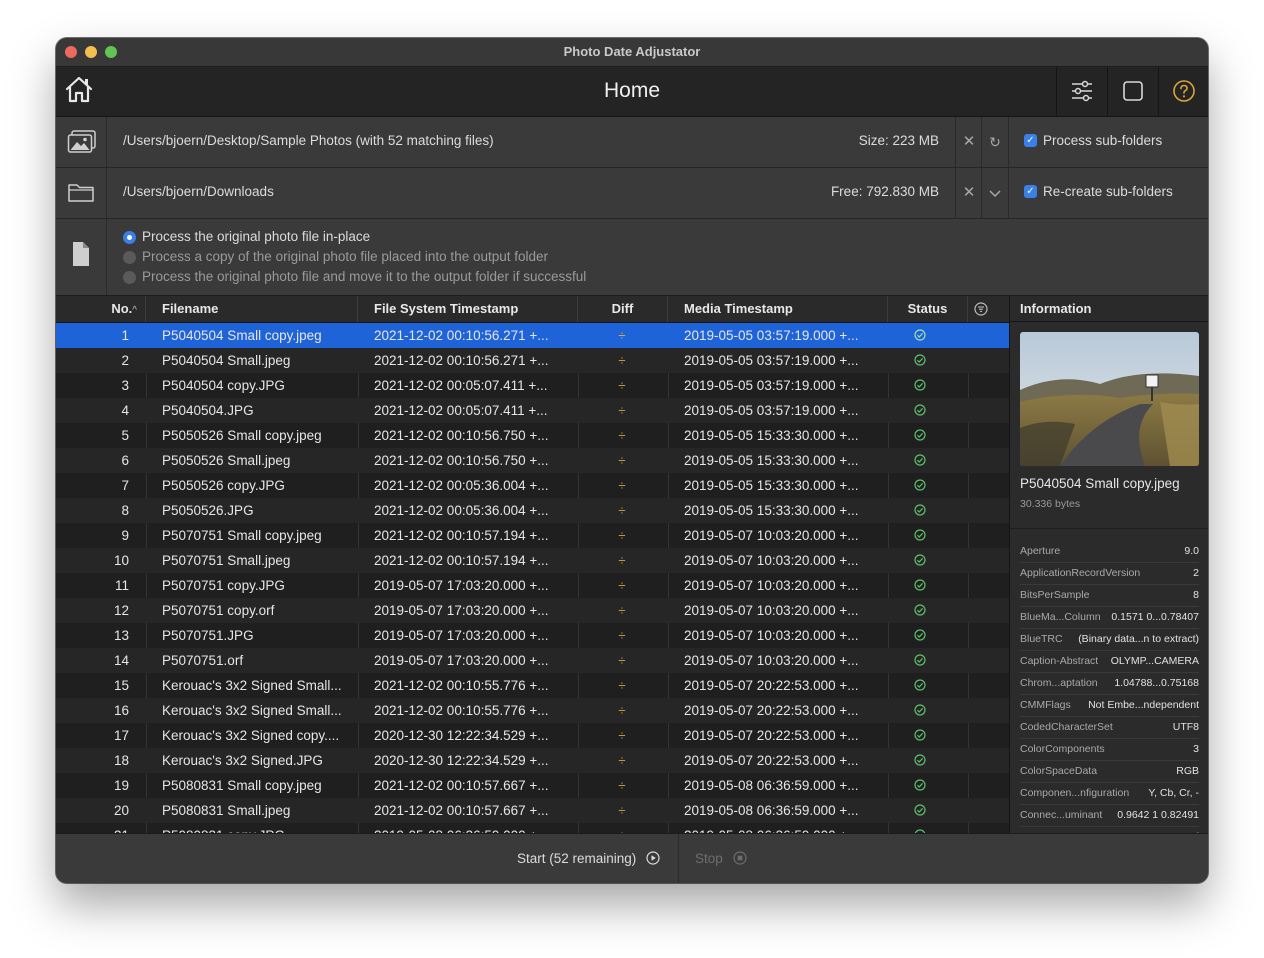 This screenshot has width=1264, height=958. What do you see at coordinates (588, 858) in the screenshot?
I see `start-button: Start (52 remaining)` at bounding box center [588, 858].